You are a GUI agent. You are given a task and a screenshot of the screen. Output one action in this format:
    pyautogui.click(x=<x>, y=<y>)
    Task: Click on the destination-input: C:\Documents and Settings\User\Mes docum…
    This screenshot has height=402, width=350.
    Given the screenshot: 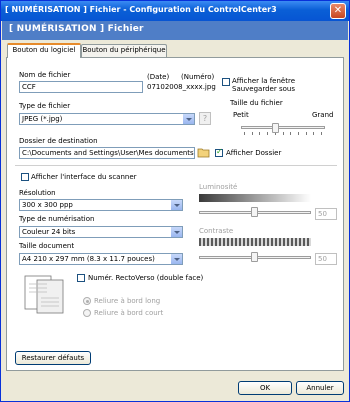 What is the action you would take?
    pyautogui.click(x=107, y=153)
    